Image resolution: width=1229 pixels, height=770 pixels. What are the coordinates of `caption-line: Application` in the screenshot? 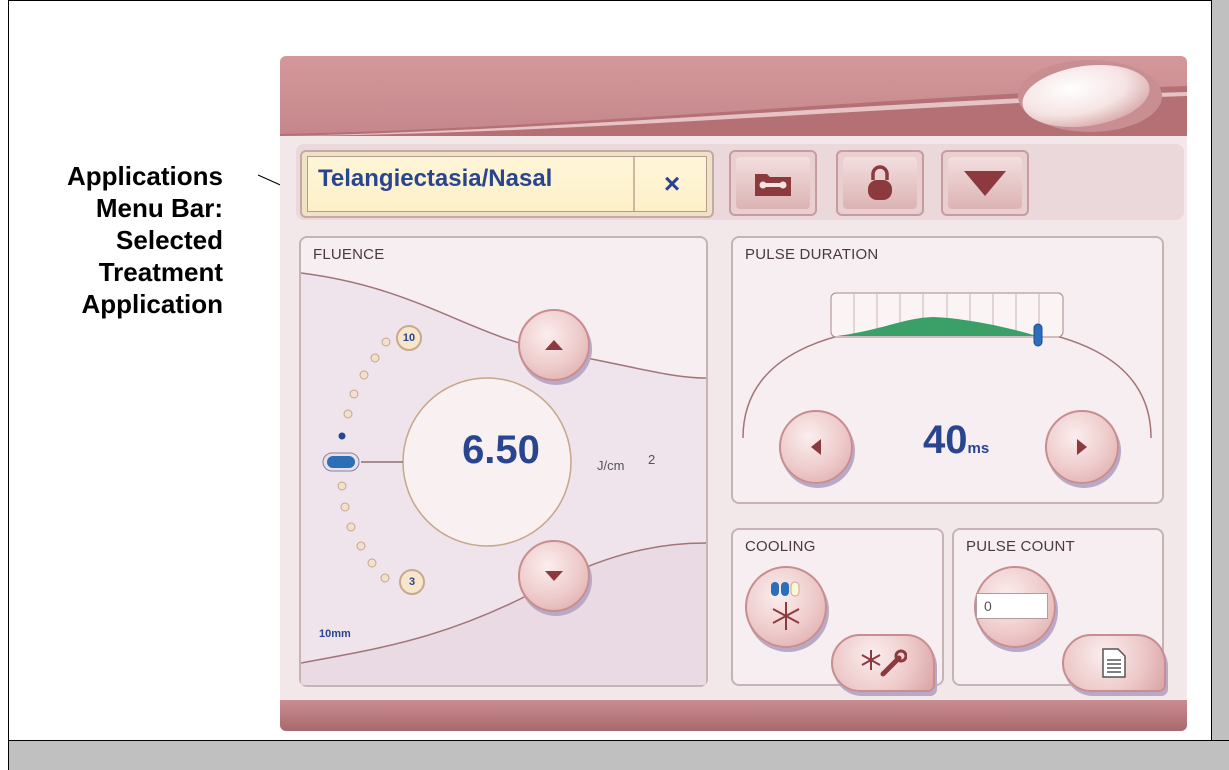 It's located at (152, 304).